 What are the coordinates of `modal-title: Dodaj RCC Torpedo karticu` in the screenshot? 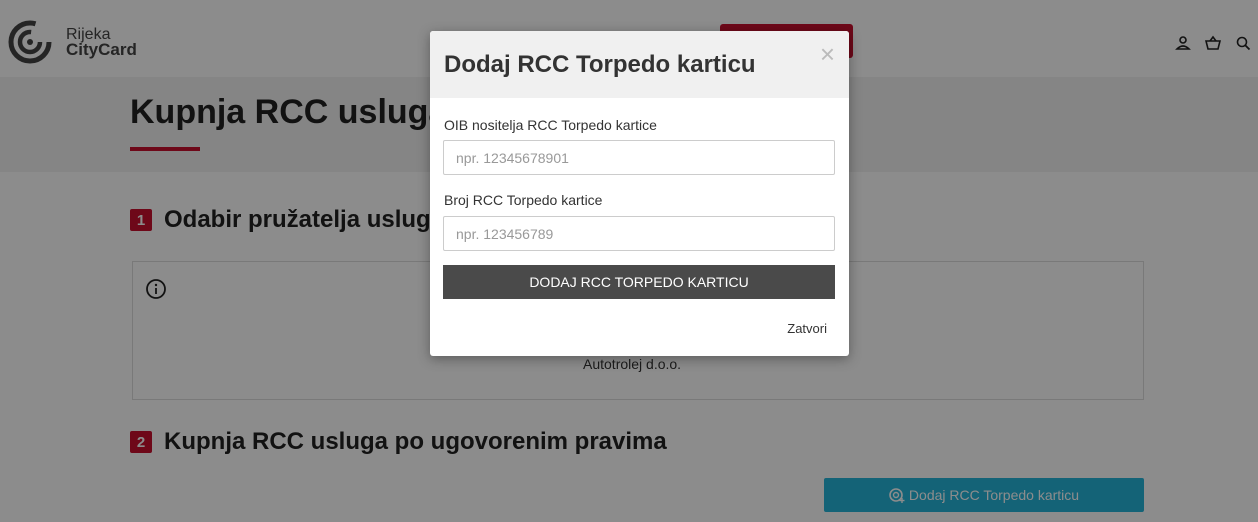 It's located at (600, 64).